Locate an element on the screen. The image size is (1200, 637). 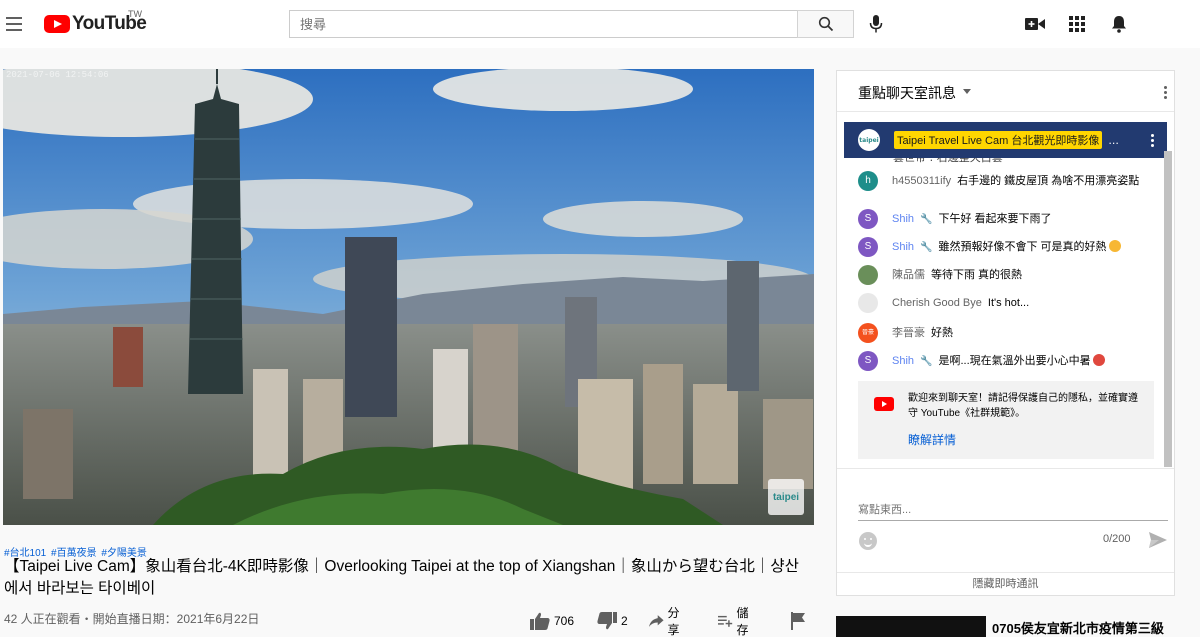
pinned-author-name: Taipei Travel Live Cam 台北觀光即時影像 is located at coordinates (998, 140).